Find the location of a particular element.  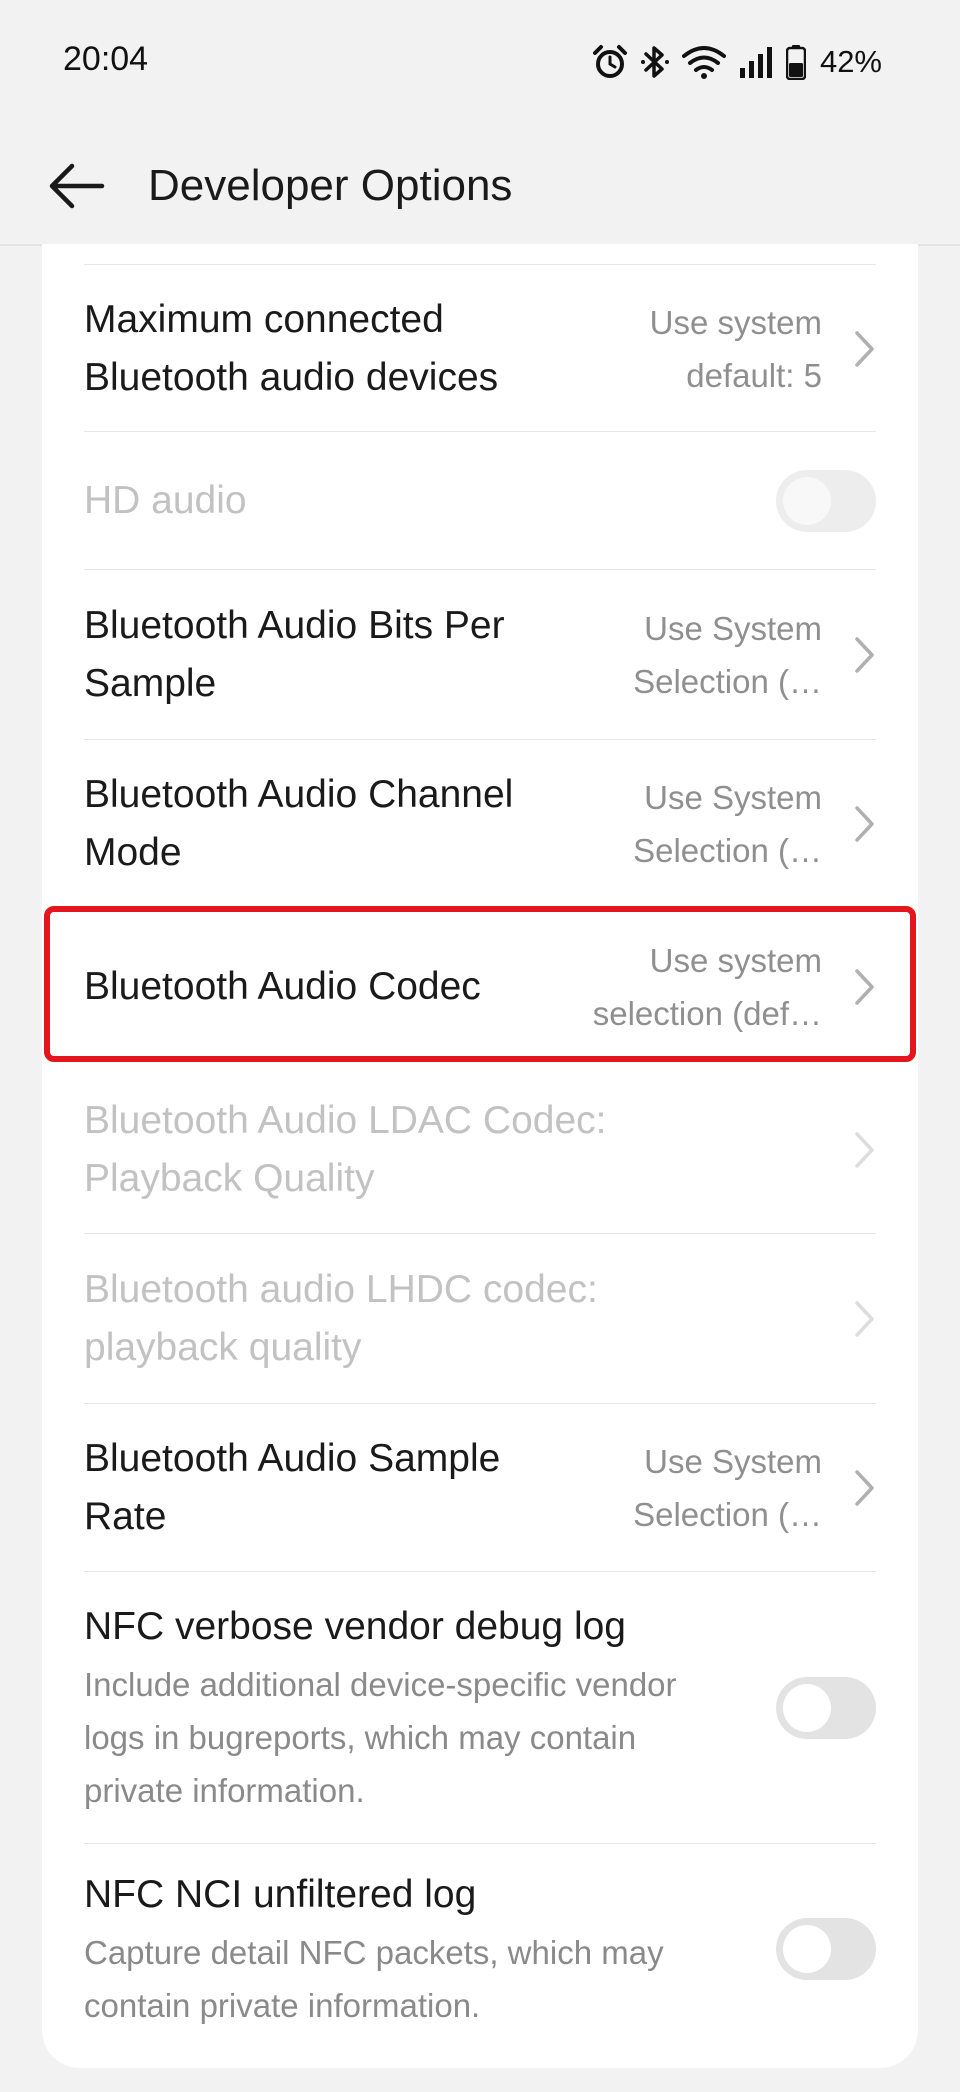

alarm-icon is located at coordinates (610, 62).